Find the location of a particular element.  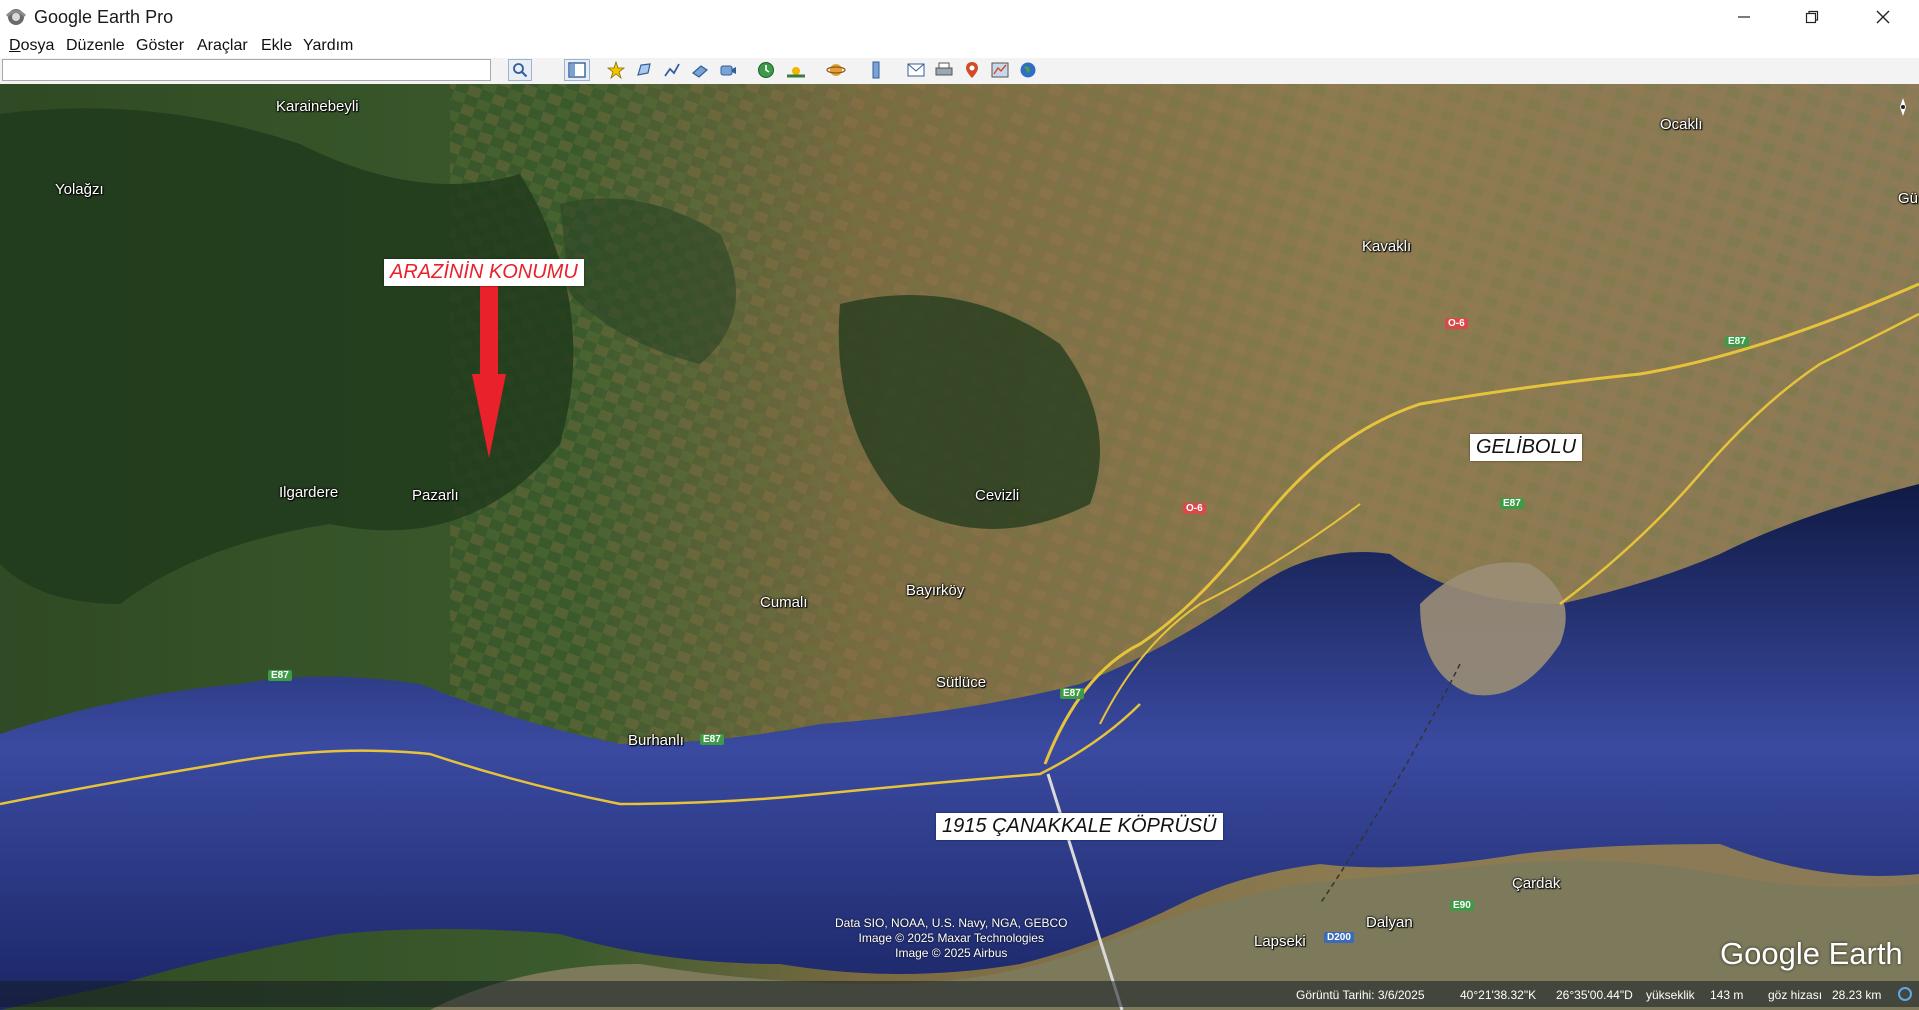

gelibolu-callout: GELİBOLU is located at coordinates (1526, 447).